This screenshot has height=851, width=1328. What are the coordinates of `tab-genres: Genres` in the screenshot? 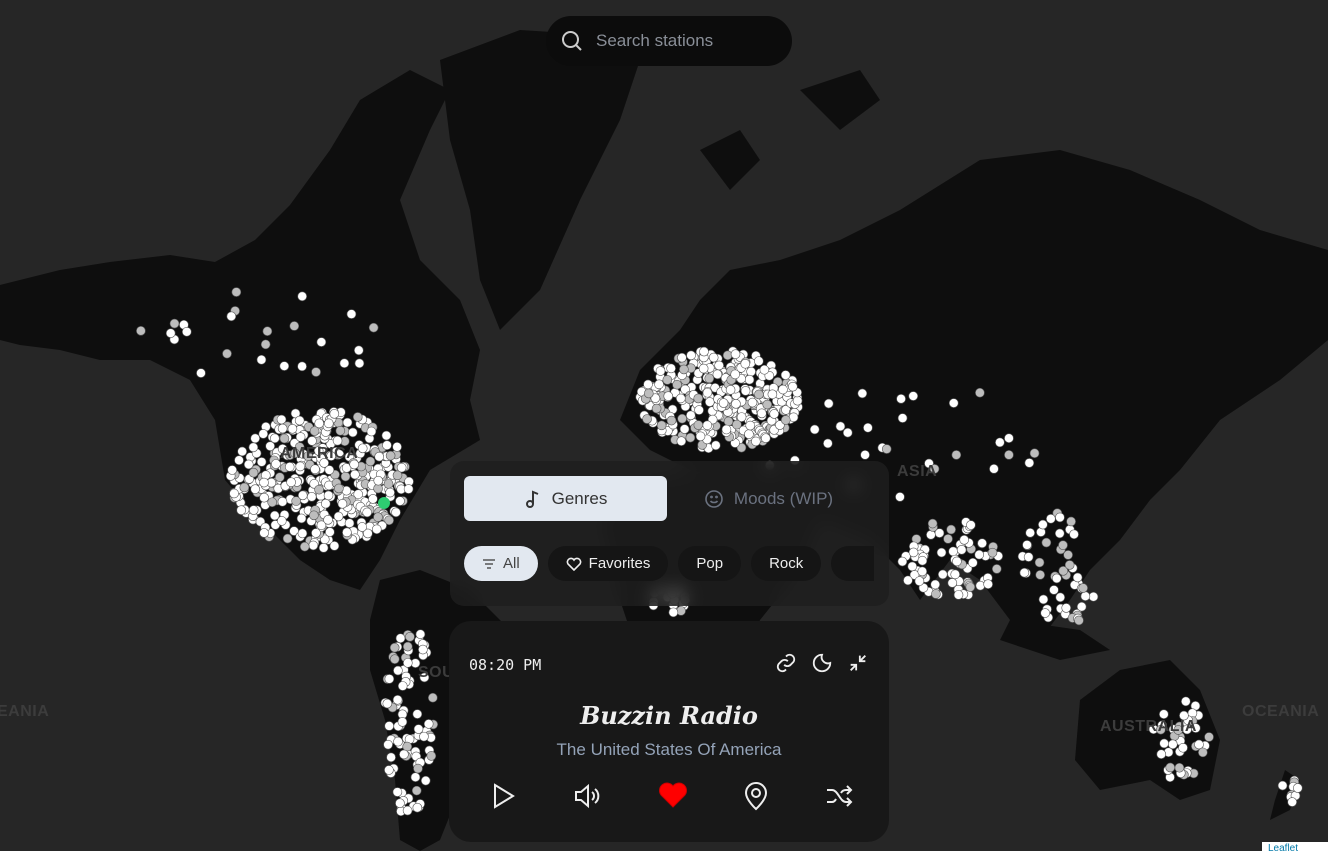 It's located at (565, 498).